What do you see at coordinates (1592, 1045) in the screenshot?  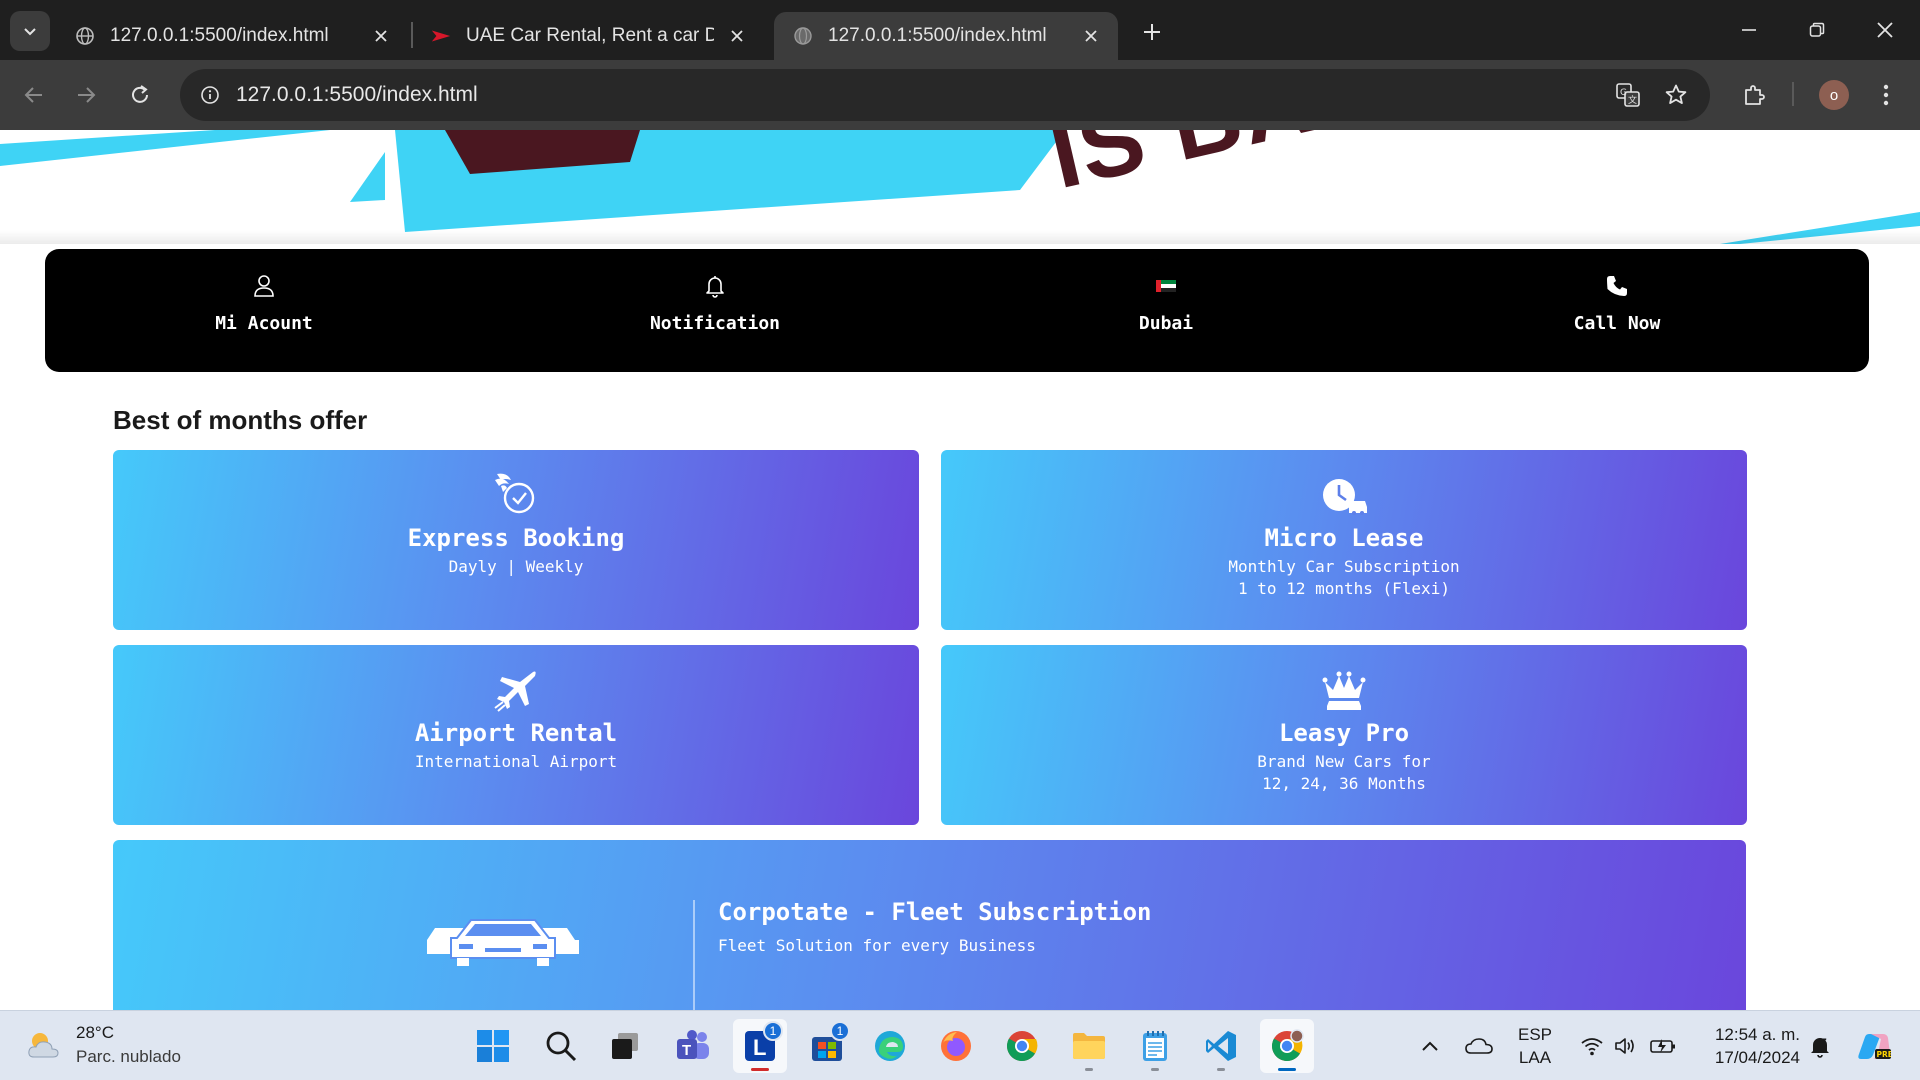 I see `wifi-button` at bounding box center [1592, 1045].